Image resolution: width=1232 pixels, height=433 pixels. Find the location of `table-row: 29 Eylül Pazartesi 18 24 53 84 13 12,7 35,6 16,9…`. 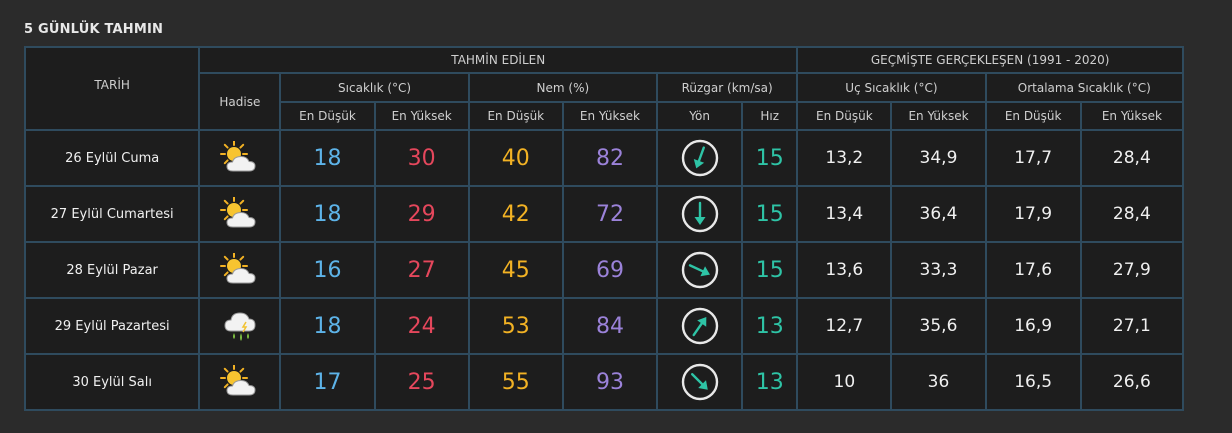

table-row: 29 Eylül Pazartesi 18 24 53 84 13 12,7 35,6 16,9… is located at coordinates (604, 326).